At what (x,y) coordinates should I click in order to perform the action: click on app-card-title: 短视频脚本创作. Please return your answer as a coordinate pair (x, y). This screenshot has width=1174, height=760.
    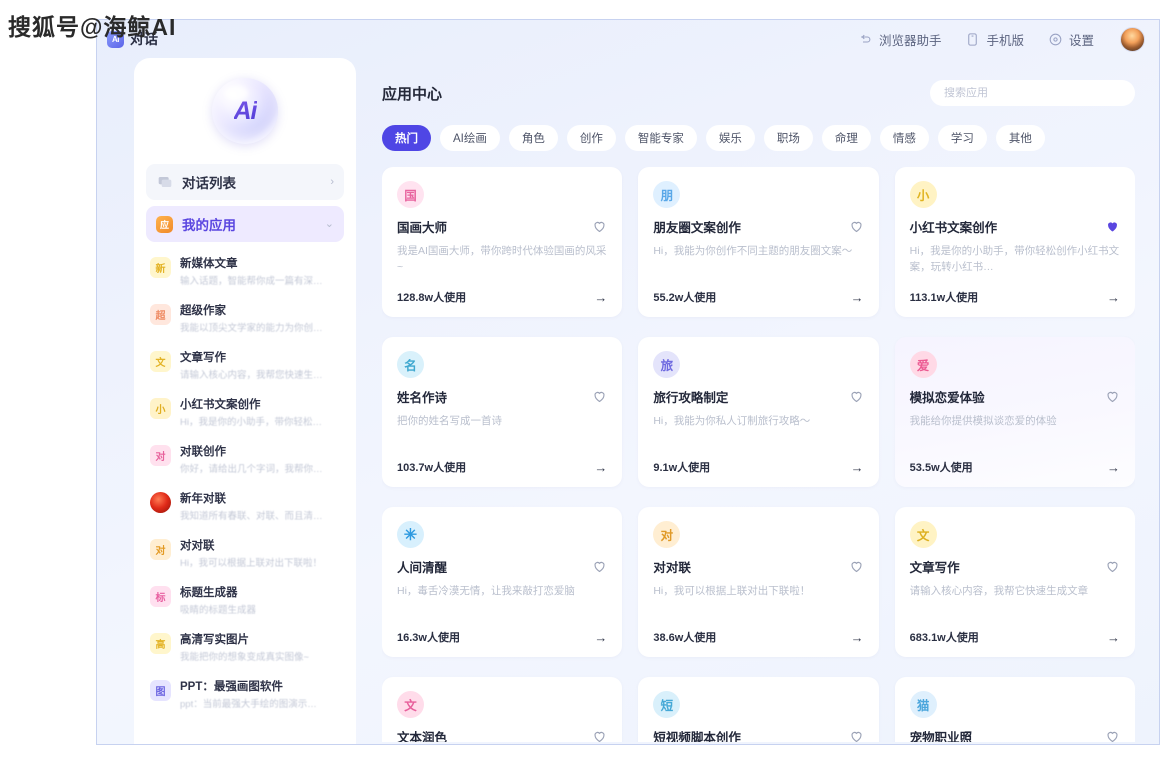
    Looking at the image, I should click on (697, 736).